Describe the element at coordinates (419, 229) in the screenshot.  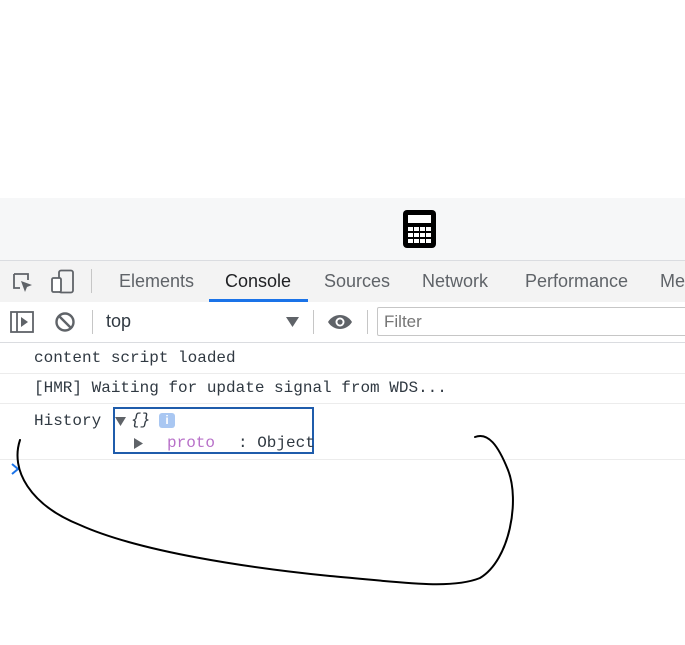
I see `calculator-icon` at that location.